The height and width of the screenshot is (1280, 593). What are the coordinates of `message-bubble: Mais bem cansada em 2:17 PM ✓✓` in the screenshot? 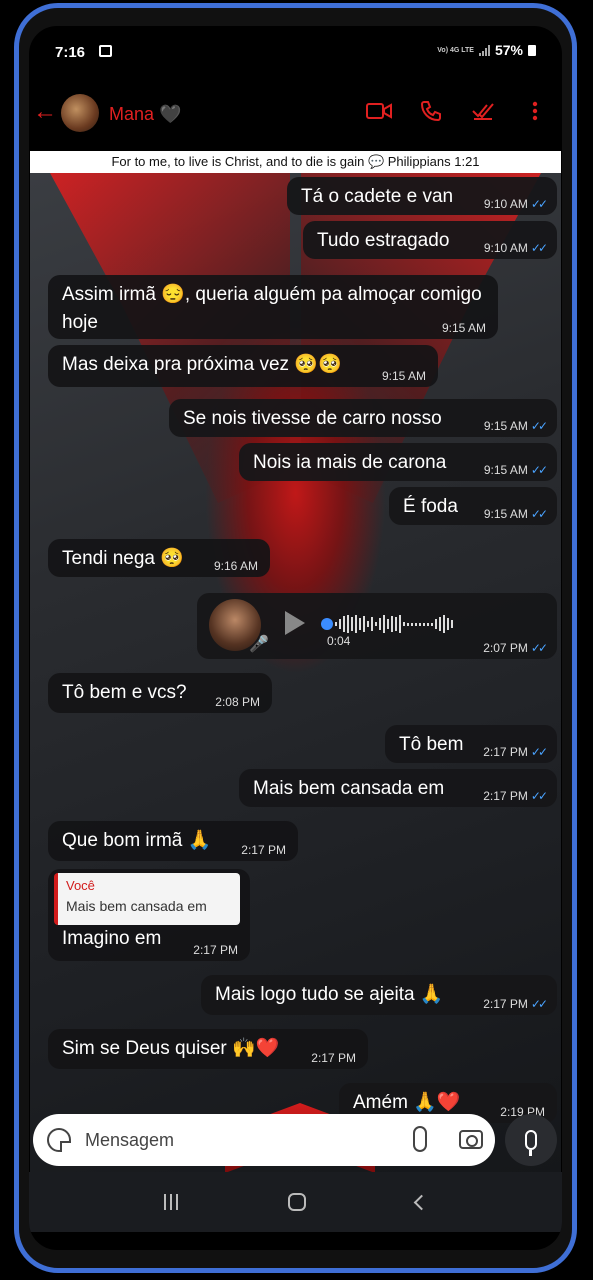 It's located at (398, 788).